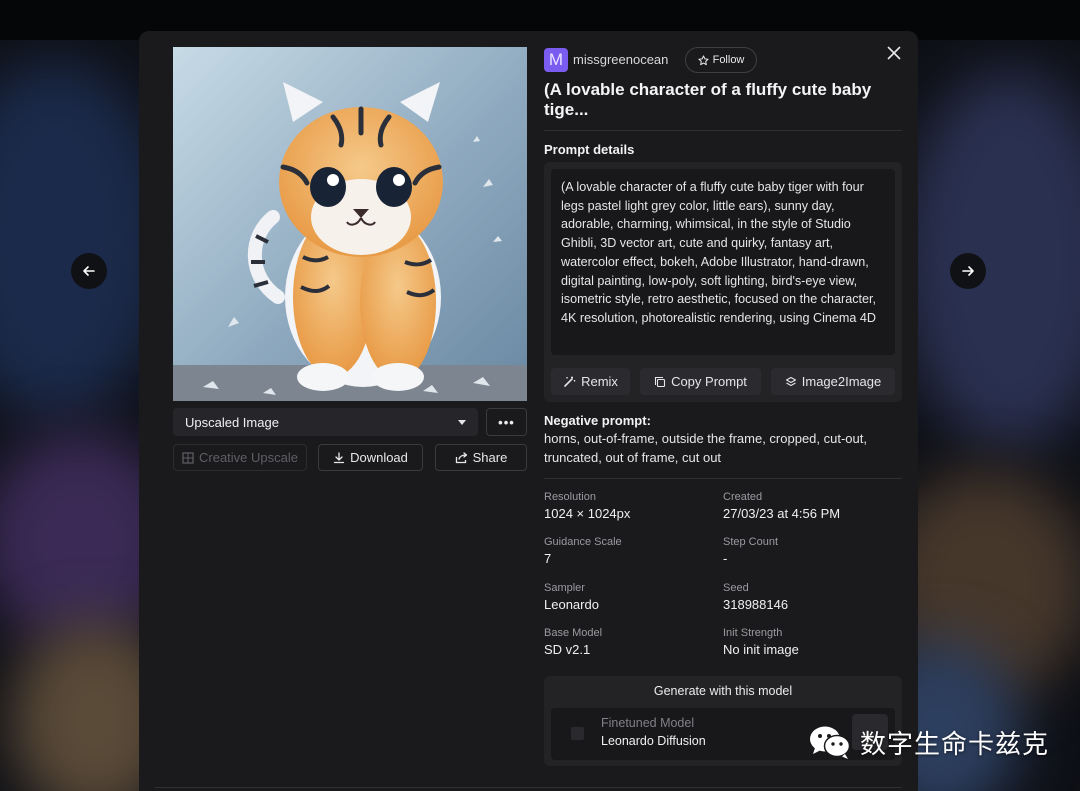 This screenshot has height=791, width=1080. What do you see at coordinates (808, 642) in the screenshot?
I see `meta-init-strength: Init Strength No init image` at bounding box center [808, 642].